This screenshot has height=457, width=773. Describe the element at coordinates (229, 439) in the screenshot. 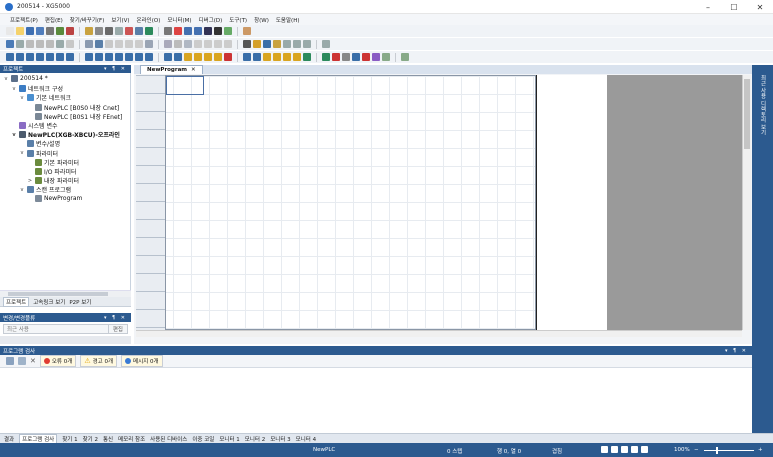

I see `bottom-tab: 모니터 1` at that location.